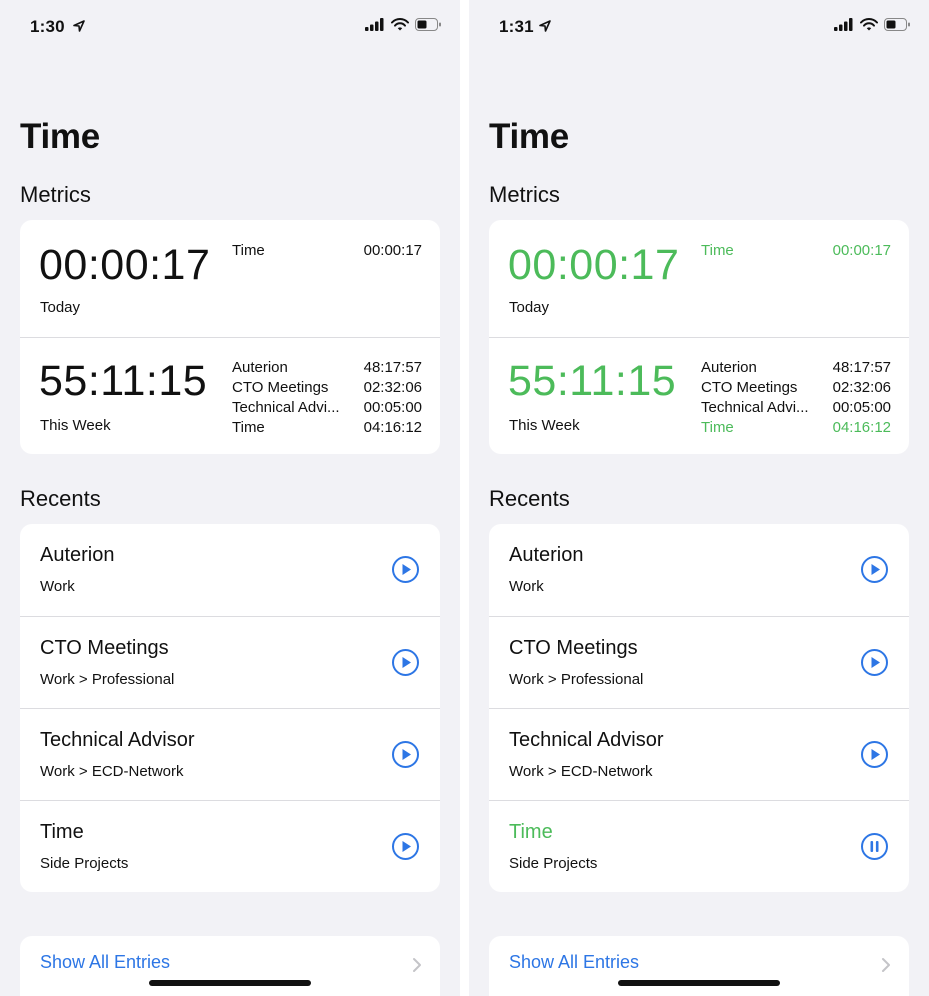 The height and width of the screenshot is (996, 929). Describe the element at coordinates (230, 278) in the screenshot. I see `metric-today: 00:00:17 Today Time 00:00:17` at that location.